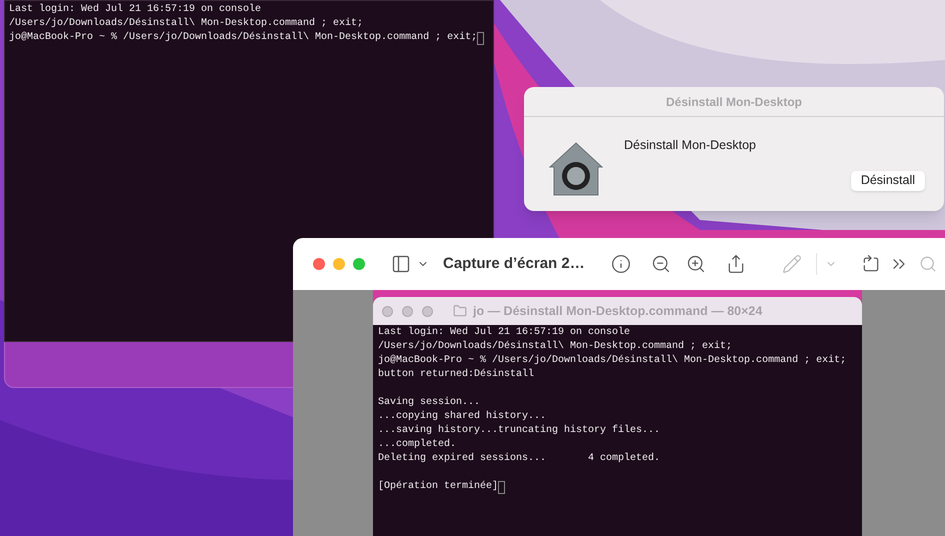 The width and height of the screenshot is (945, 536). Describe the element at coordinates (620, 264) in the screenshot. I see `info-icon` at that location.